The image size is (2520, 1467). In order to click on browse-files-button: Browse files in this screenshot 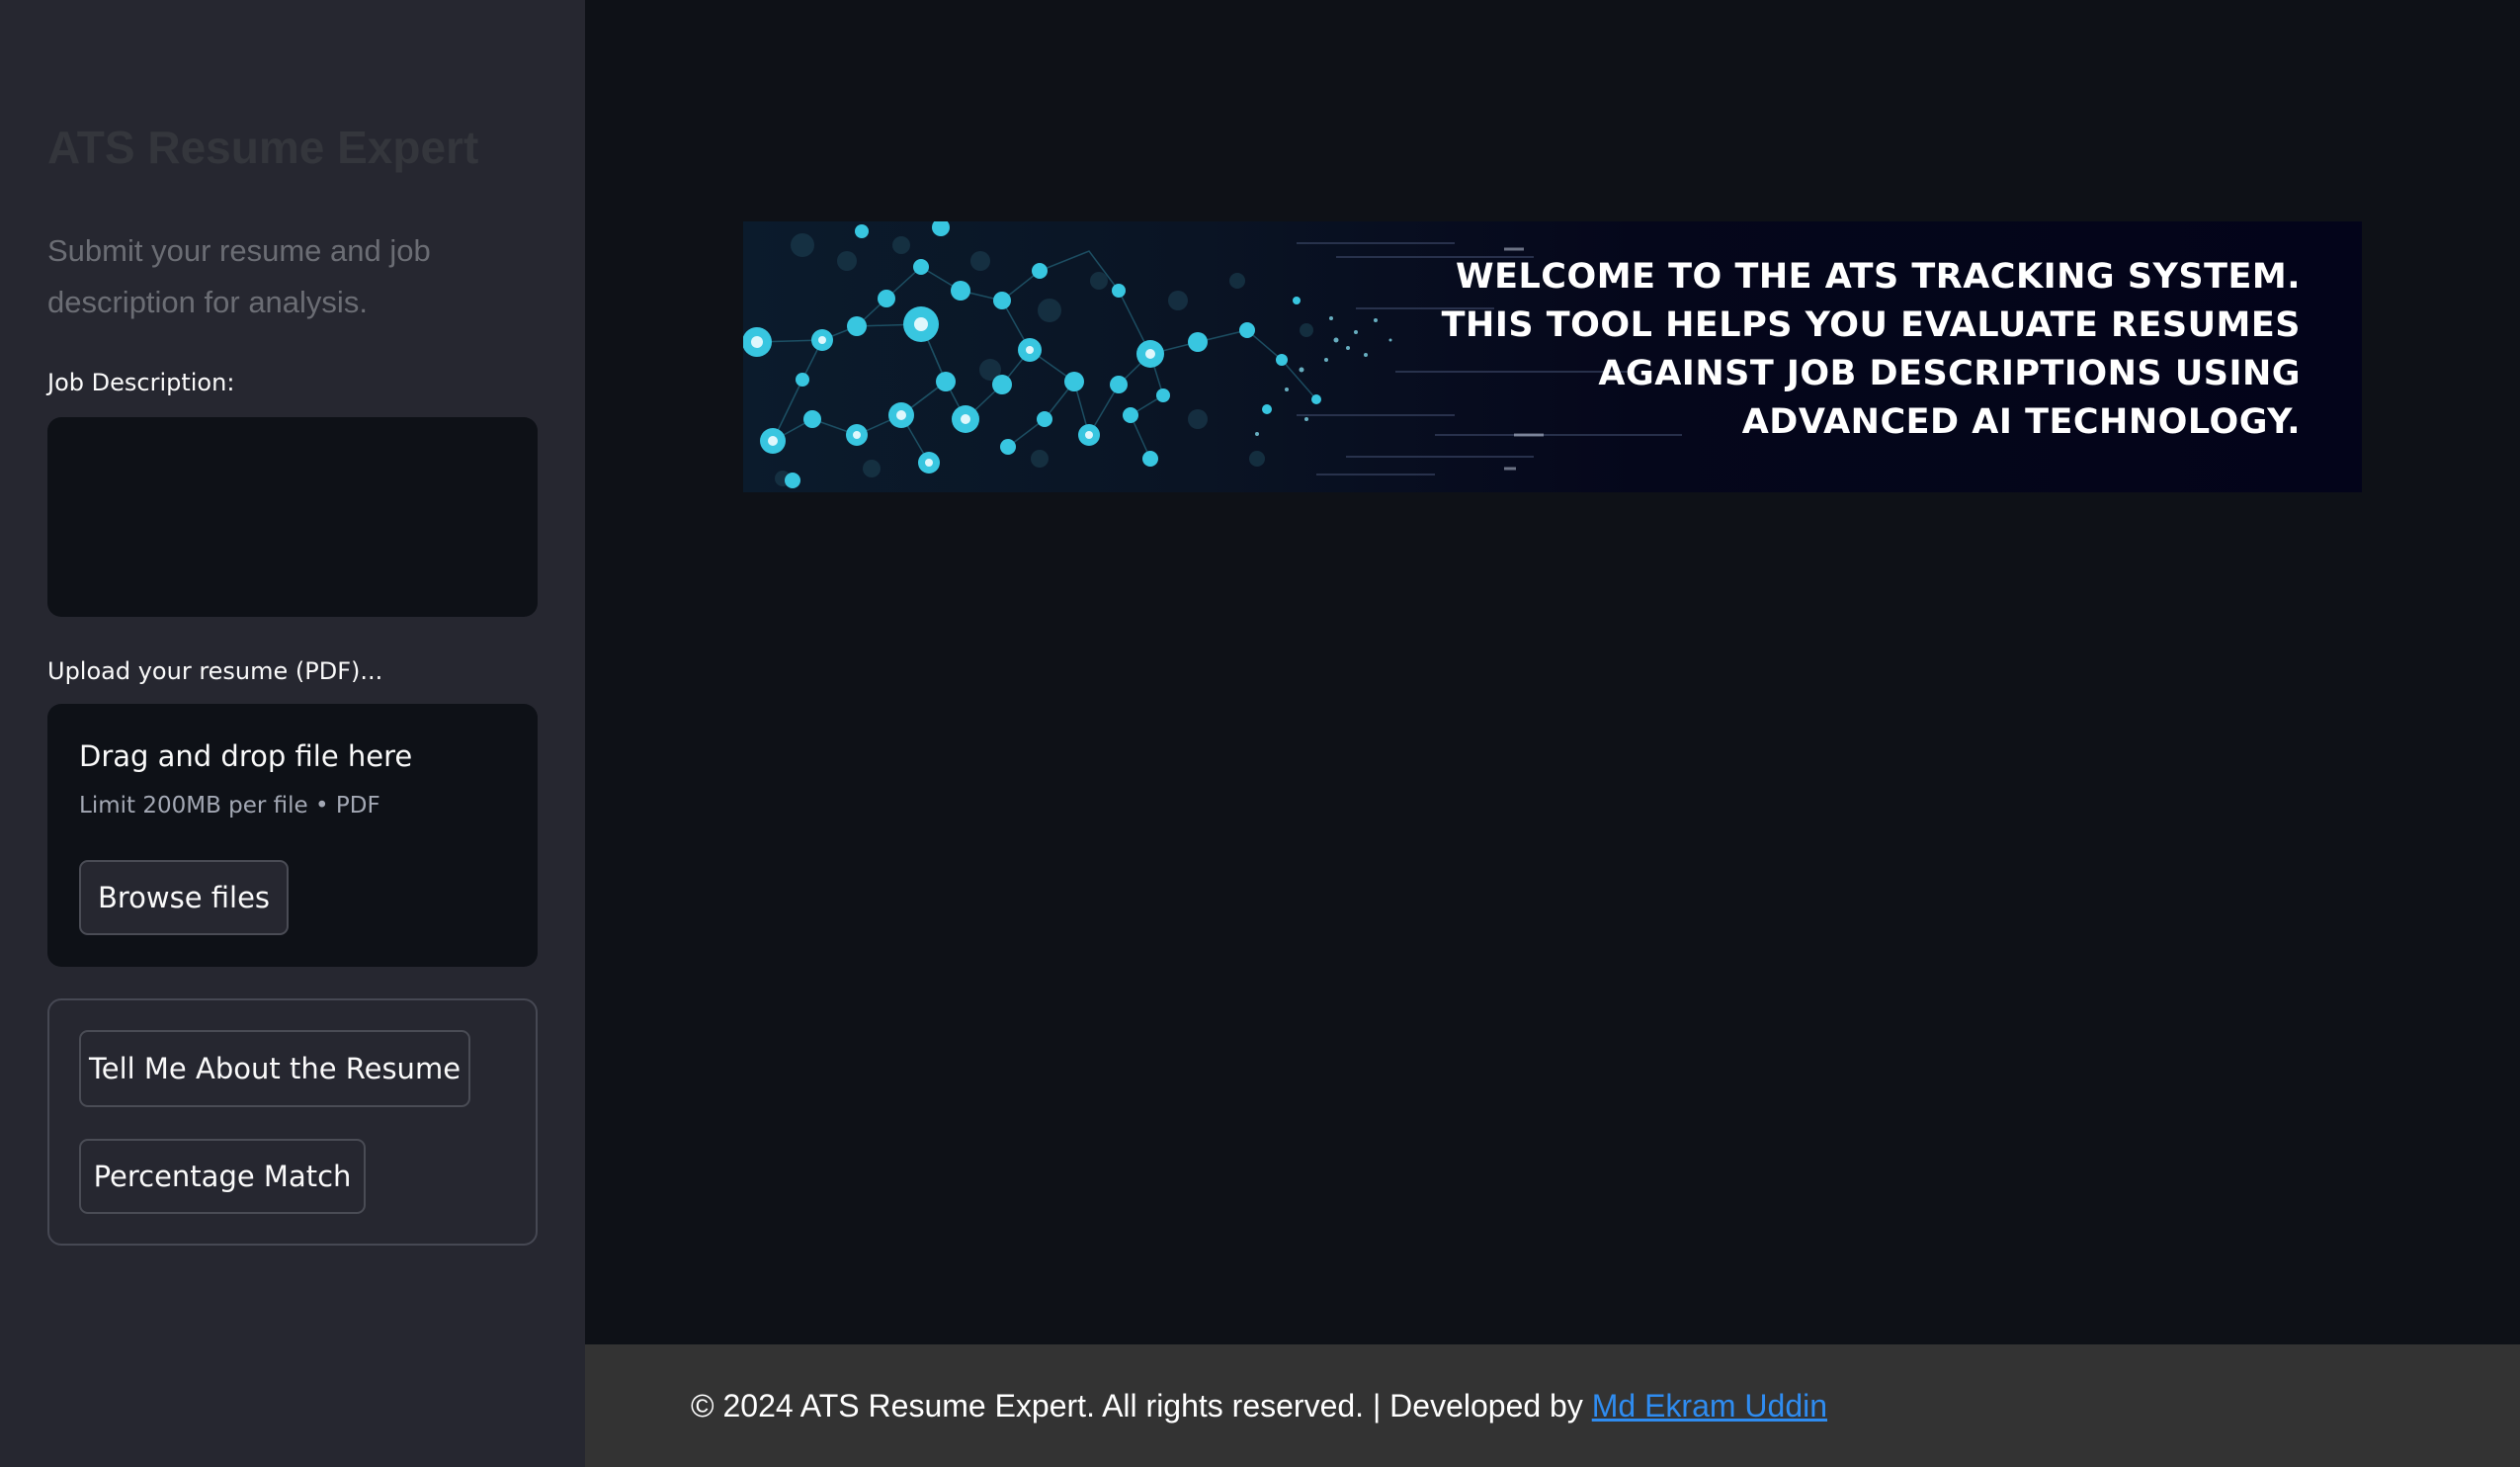, I will do `click(184, 897)`.